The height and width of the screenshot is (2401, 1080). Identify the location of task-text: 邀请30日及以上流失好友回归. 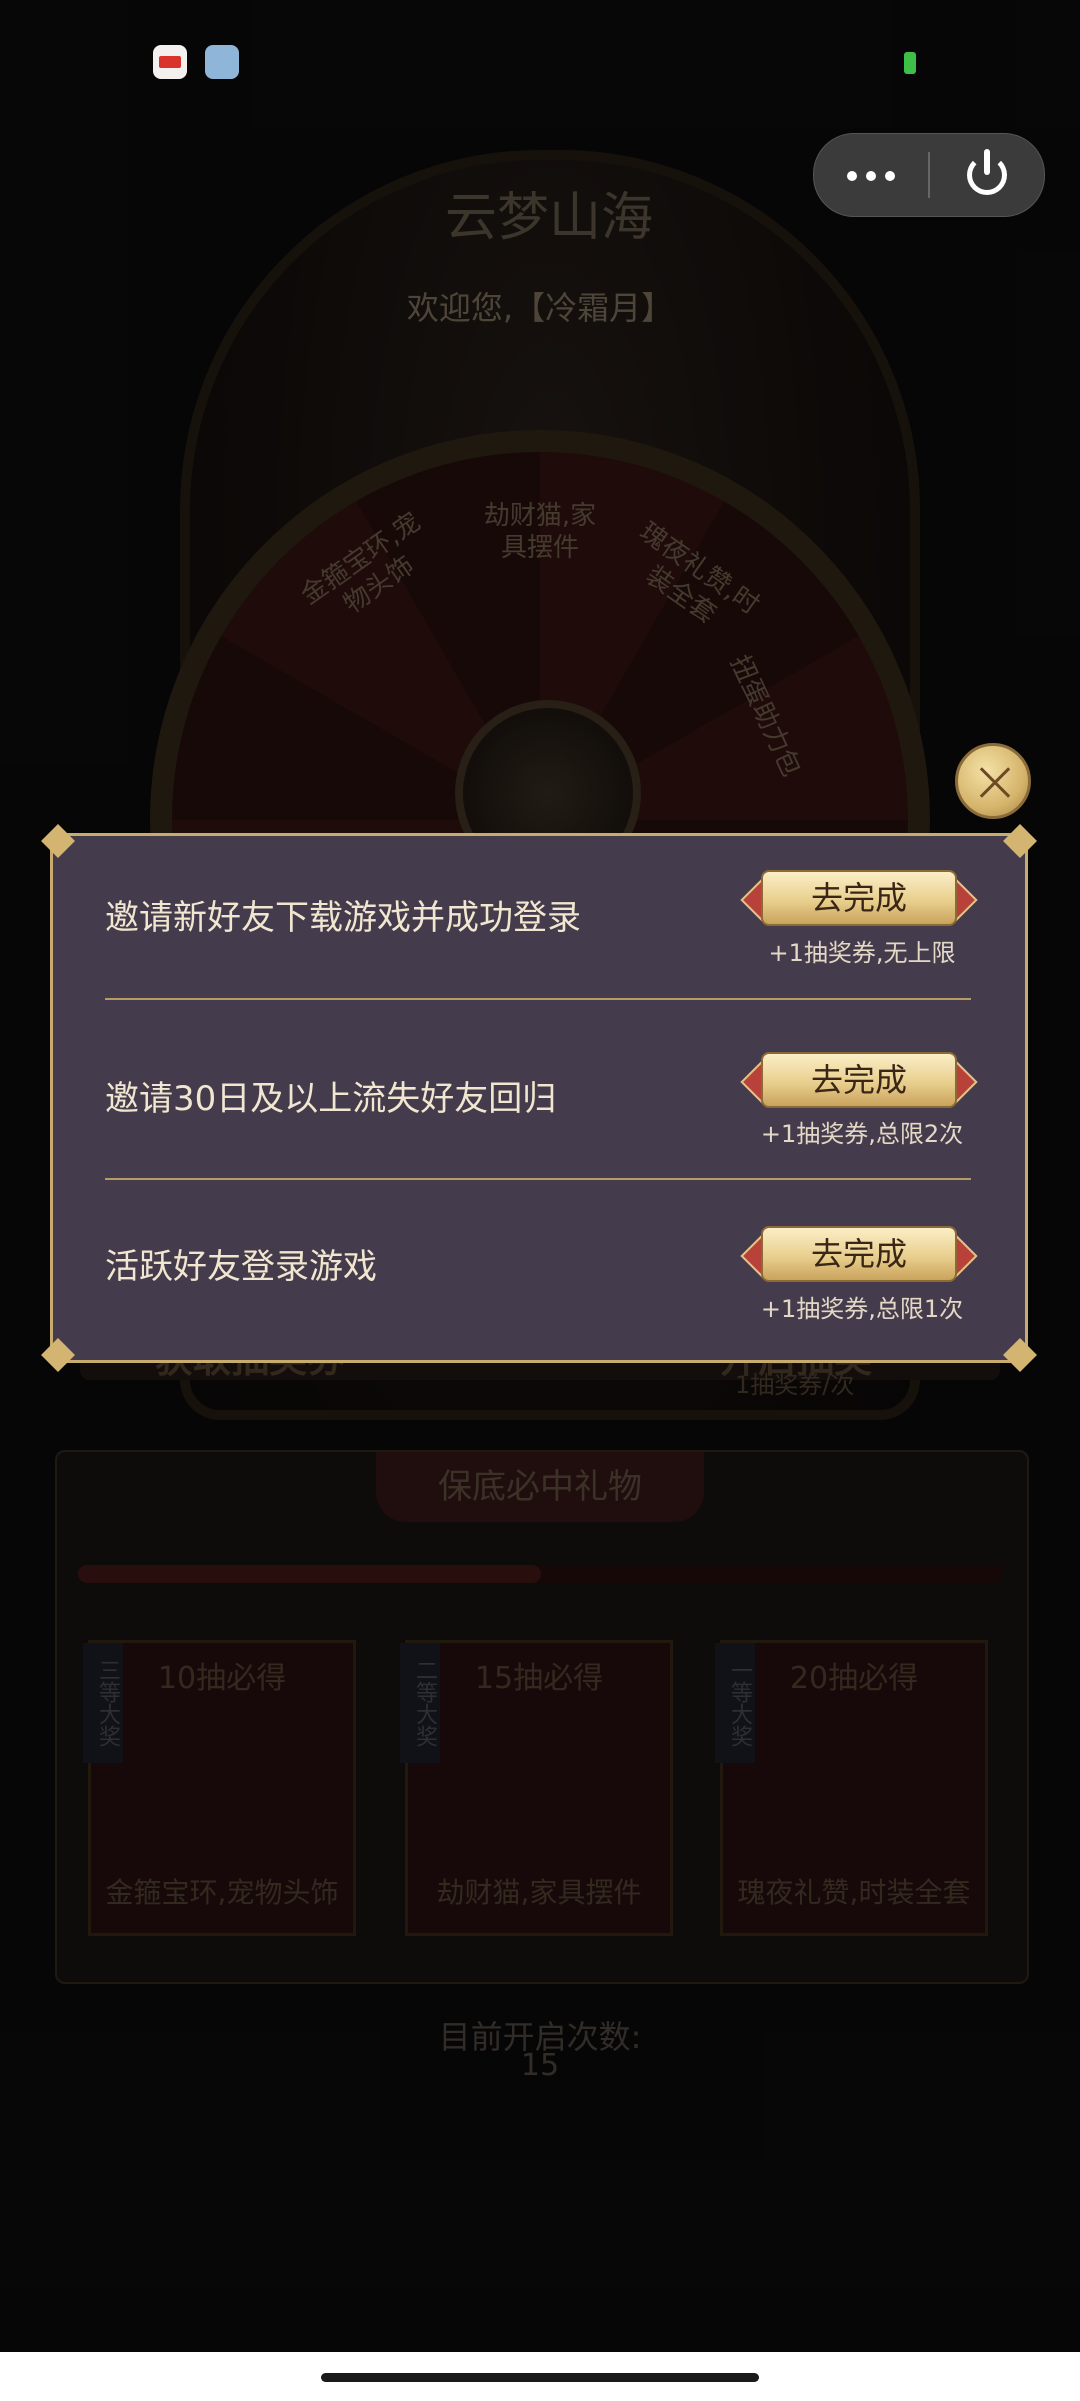
(331, 1099).